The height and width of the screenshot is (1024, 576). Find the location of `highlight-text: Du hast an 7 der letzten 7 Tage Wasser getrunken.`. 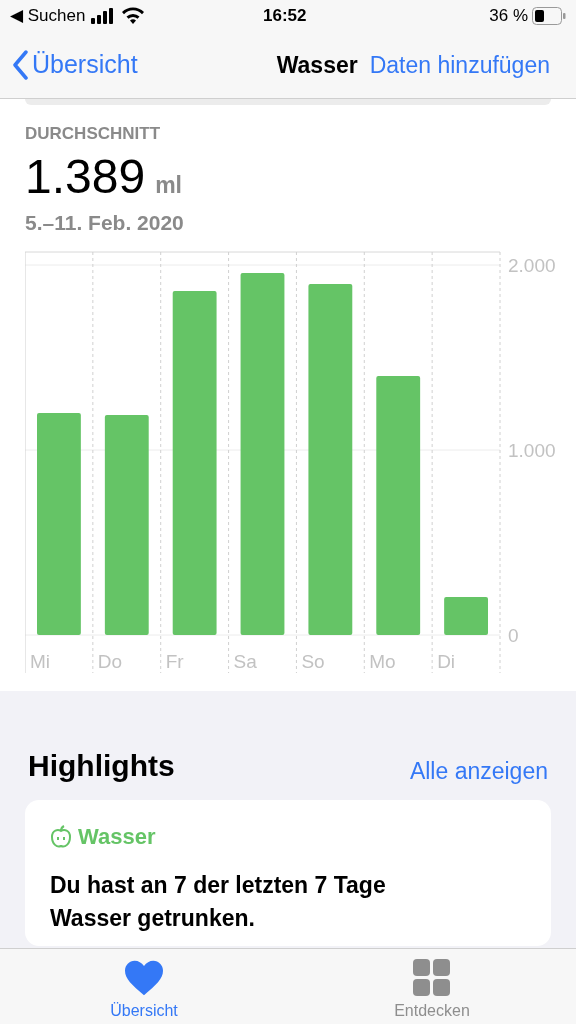

highlight-text: Du hast an 7 der letzten 7 Tage Wasser getrunken. is located at coordinates (218, 902).